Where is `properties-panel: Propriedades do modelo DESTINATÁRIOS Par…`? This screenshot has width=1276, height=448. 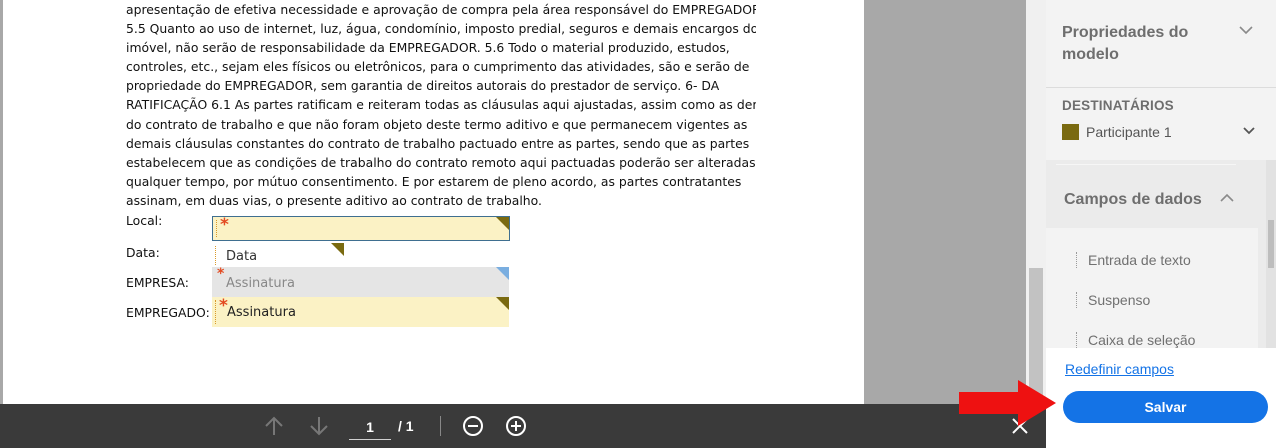
properties-panel: Propriedades do modelo DESTINATÁRIOS Par… is located at coordinates (1161, 174).